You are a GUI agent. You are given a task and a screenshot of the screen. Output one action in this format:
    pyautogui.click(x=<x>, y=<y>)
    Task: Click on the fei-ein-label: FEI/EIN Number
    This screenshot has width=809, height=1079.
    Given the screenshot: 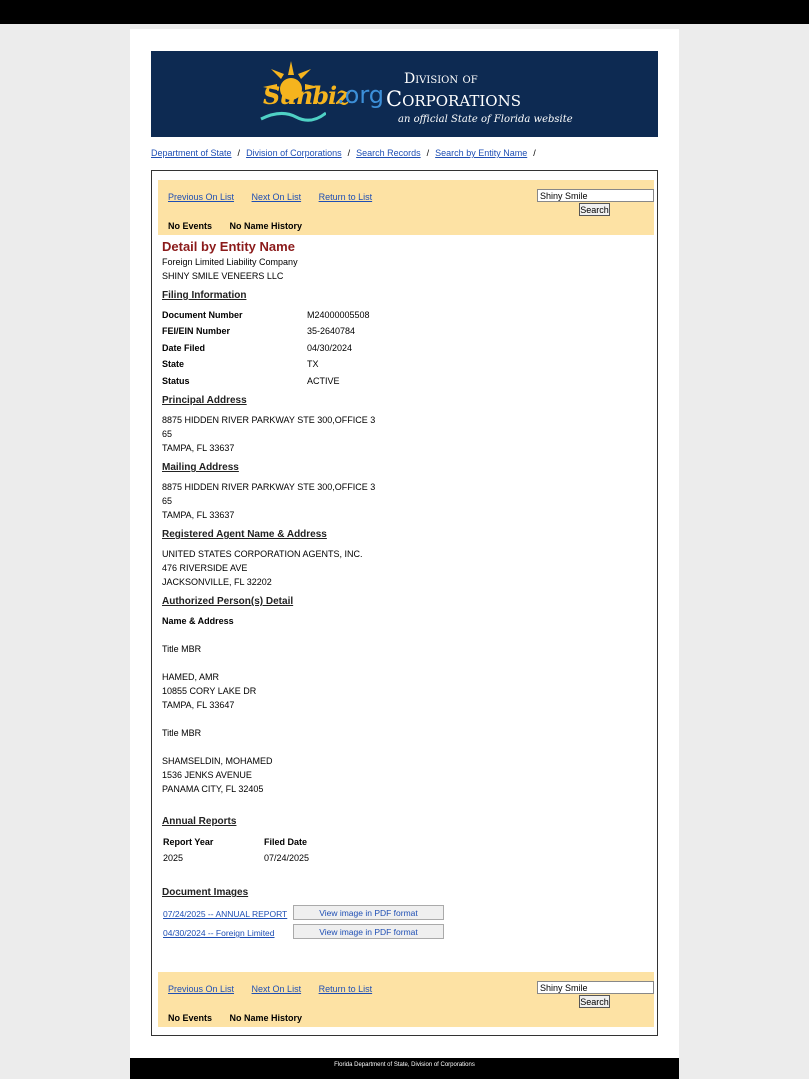 What is the action you would take?
    pyautogui.click(x=196, y=331)
    